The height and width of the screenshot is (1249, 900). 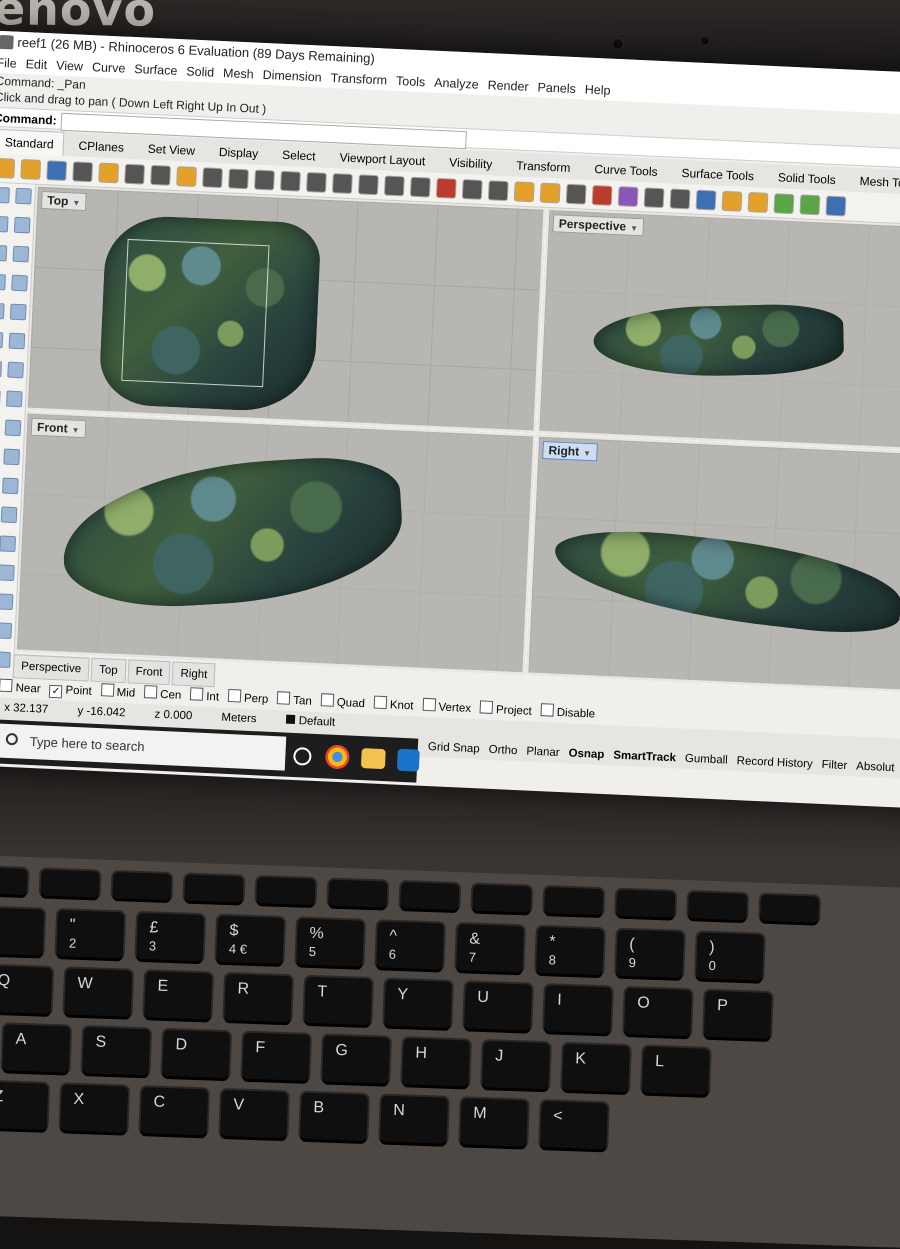 What do you see at coordinates (732, 201) in the screenshot?
I see `sun-icon` at bounding box center [732, 201].